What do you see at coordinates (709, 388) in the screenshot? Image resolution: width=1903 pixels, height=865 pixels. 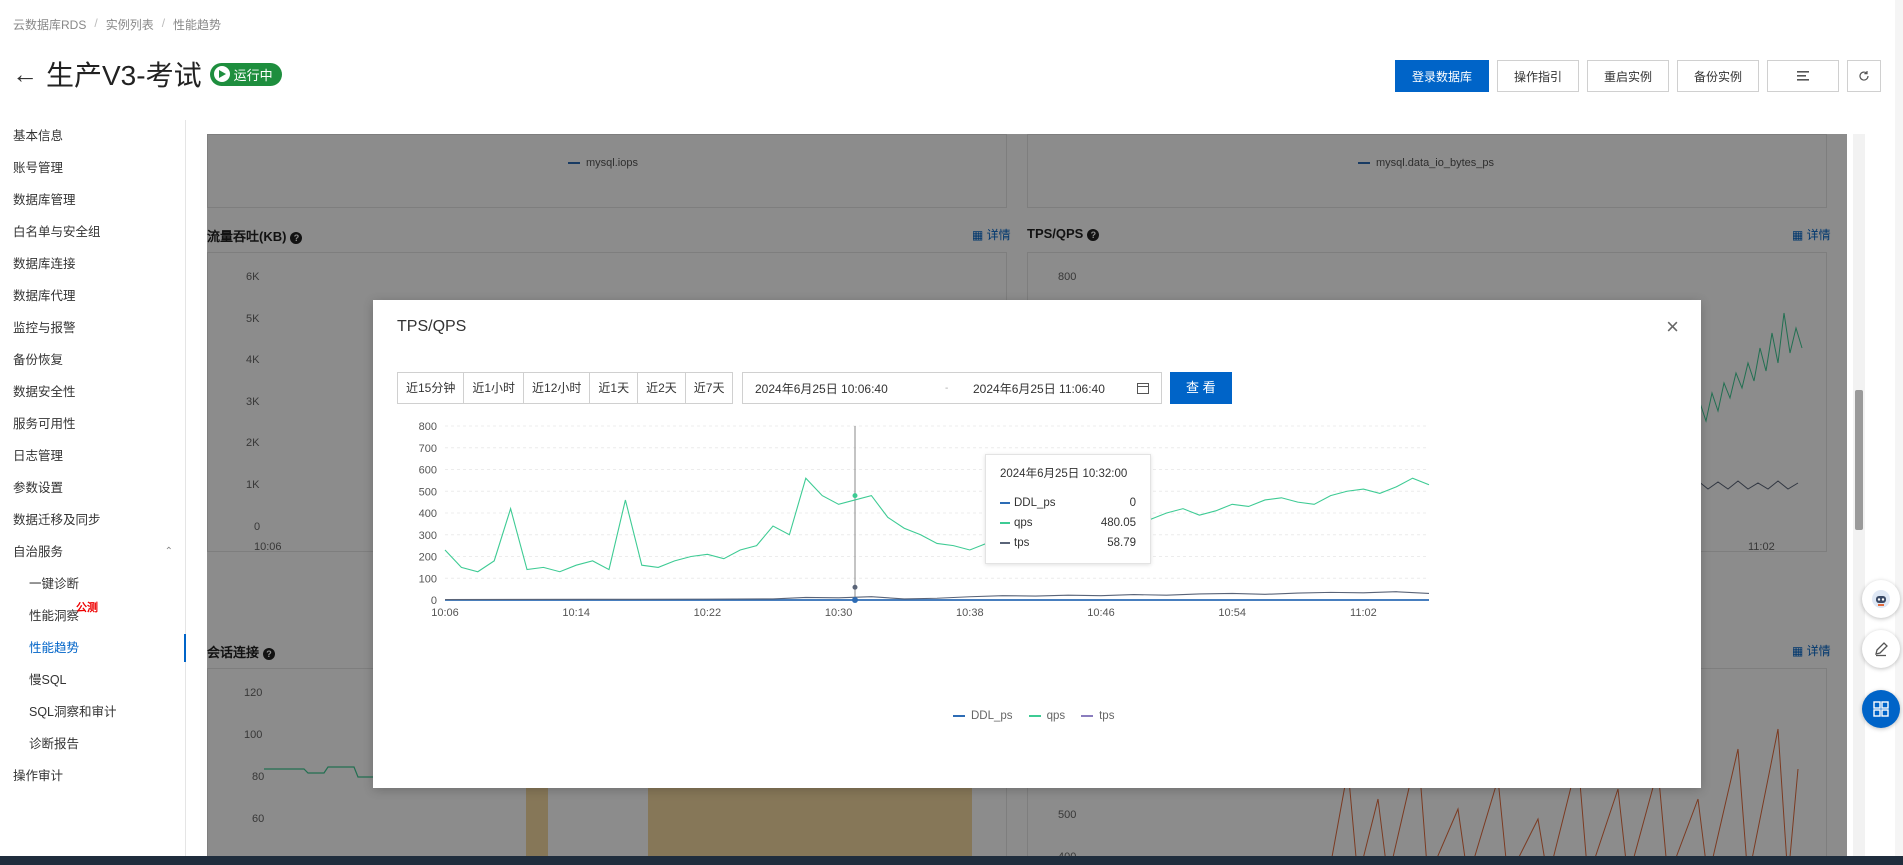 I see `range-7d-button: 近7天` at bounding box center [709, 388].